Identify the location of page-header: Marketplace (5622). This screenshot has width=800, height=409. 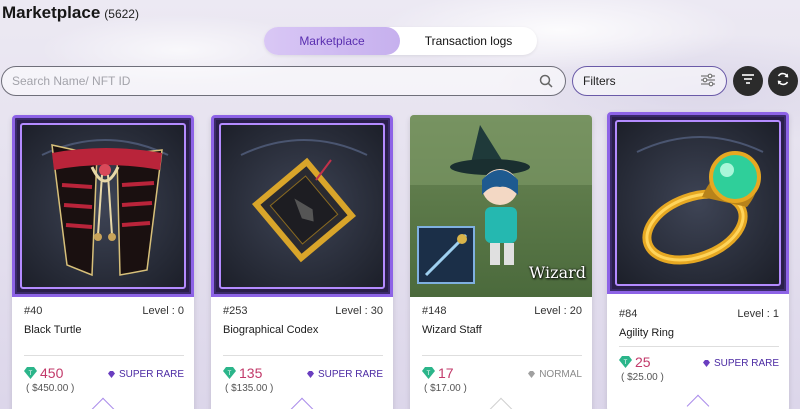
(70, 13).